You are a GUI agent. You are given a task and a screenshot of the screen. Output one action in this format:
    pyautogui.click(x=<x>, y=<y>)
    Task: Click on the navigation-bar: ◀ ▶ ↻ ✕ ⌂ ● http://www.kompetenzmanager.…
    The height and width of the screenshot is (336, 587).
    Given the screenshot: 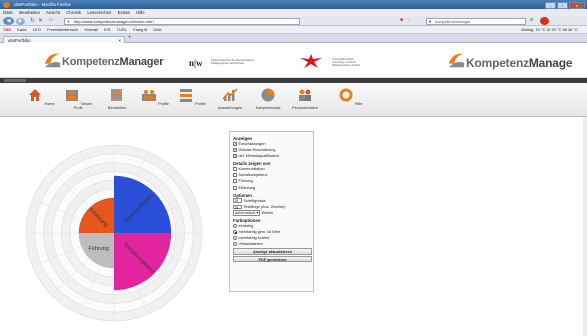 What is the action you would take?
    pyautogui.click(x=293, y=21)
    